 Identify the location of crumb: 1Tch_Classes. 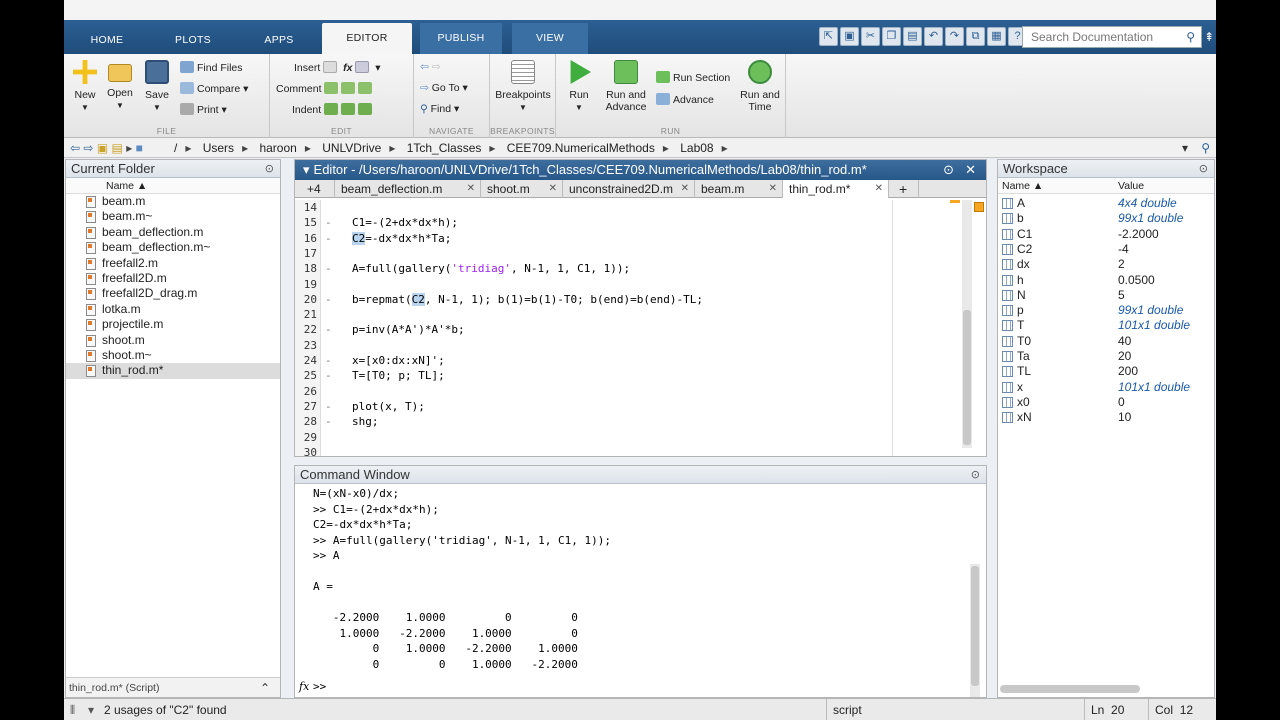
(444, 148).